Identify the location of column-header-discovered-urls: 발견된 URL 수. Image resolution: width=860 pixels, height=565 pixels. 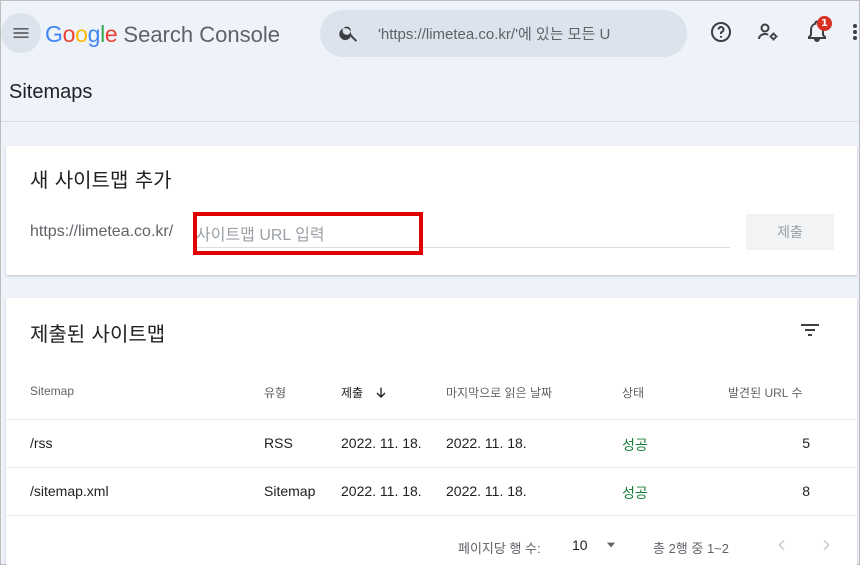
(765, 392).